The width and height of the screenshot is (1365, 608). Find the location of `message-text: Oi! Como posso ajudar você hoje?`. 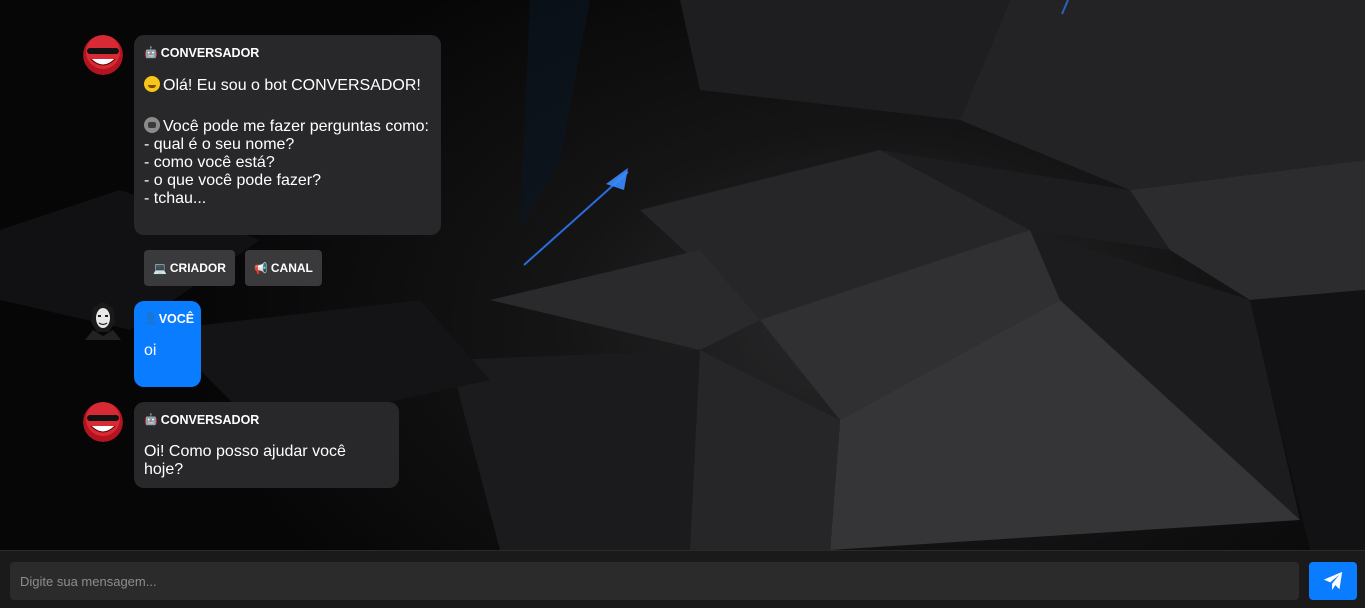

message-text: Oi! Como posso ajudar você hoje? is located at coordinates (245, 460).